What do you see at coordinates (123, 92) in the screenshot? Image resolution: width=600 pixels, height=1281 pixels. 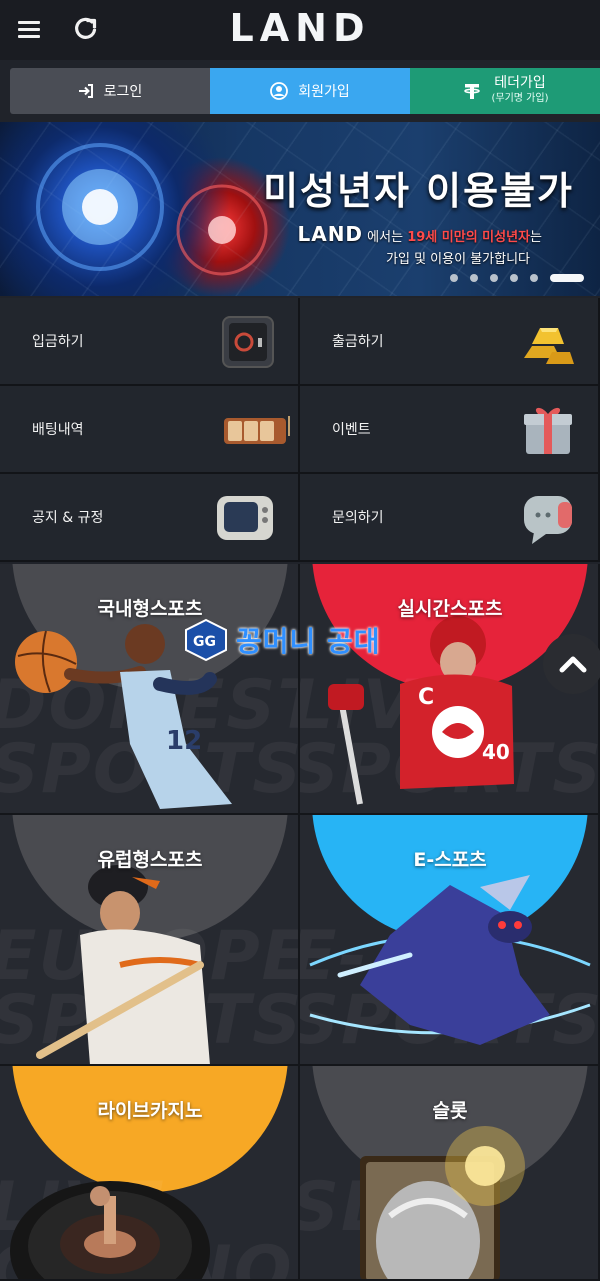 I see `login-label: 로그인` at bounding box center [123, 92].